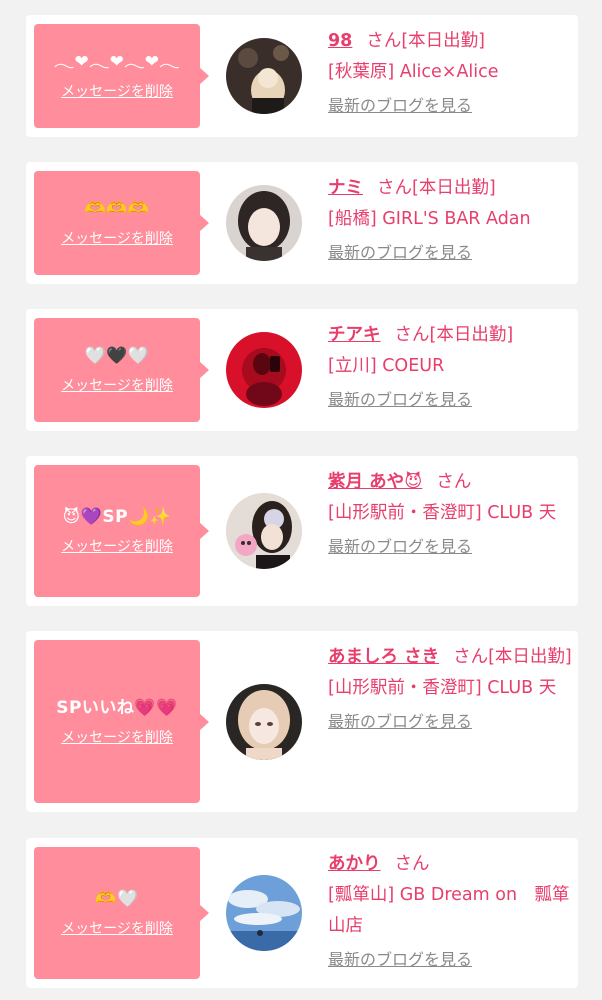  I want to click on message-bubble: 🫶🫶🫶 メッセージを削除, so click(121, 223).